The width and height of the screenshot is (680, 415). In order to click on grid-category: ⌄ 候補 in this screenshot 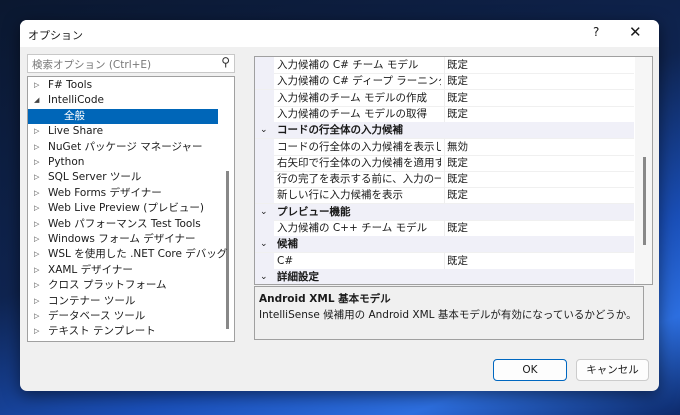, I will do `click(444, 245)`.